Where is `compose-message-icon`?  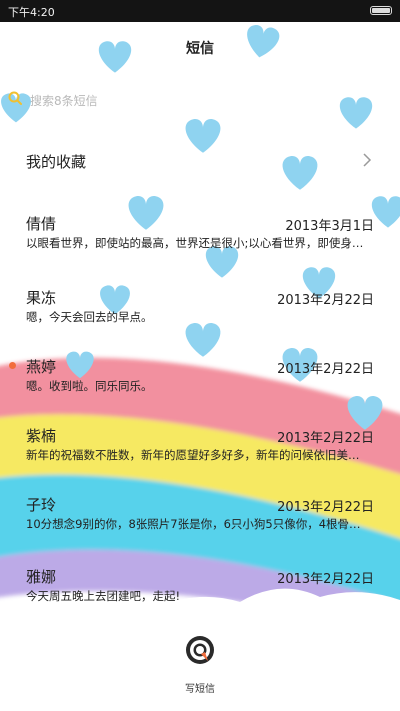
compose-message-icon is located at coordinates (200, 650).